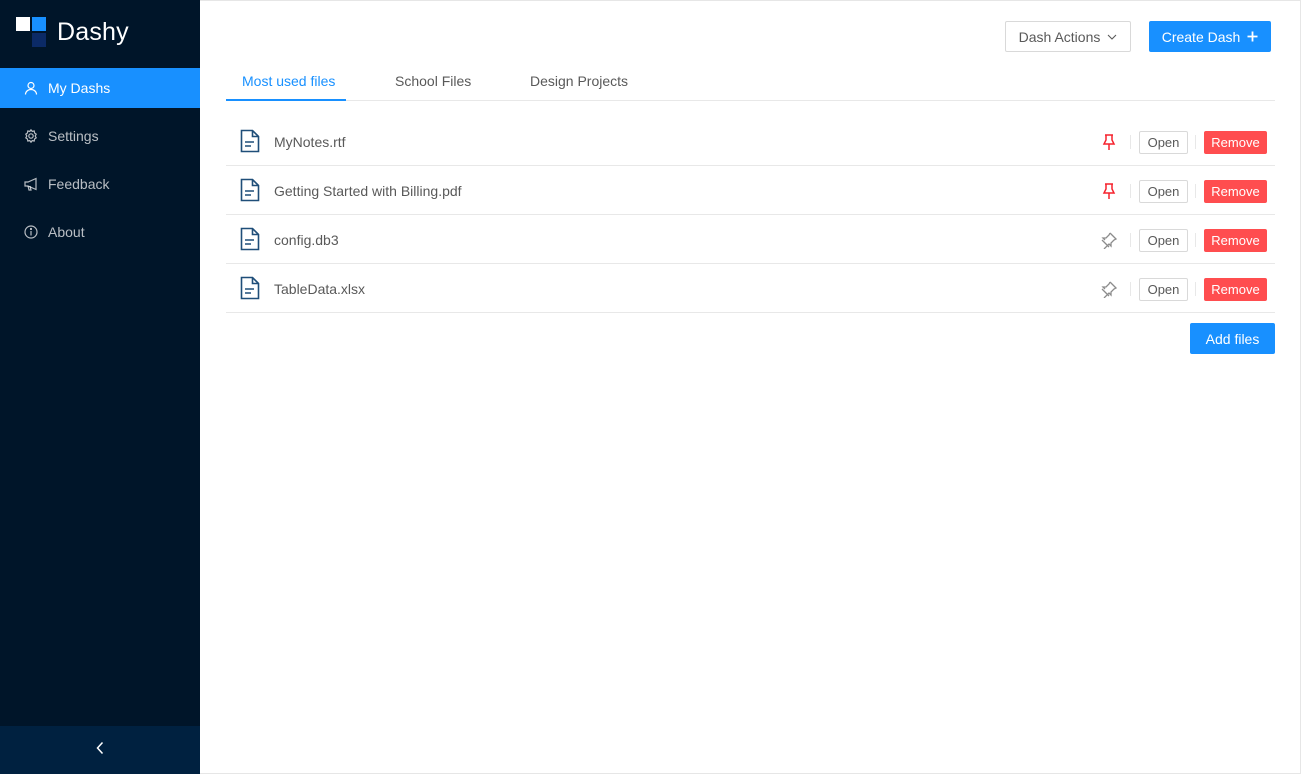  What do you see at coordinates (310, 141) in the screenshot?
I see `file-name: MyNotes.rtf` at bounding box center [310, 141].